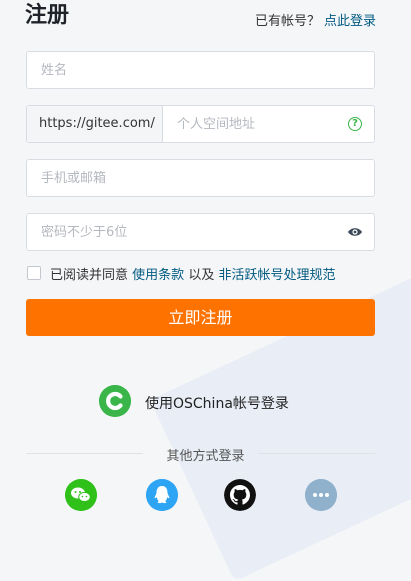 This screenshot has width=411, height=581. Describe the element at coordinates (217, 404) in the screenshot. I see `oschina-label: 使用OSChina帐号登录` at that location.